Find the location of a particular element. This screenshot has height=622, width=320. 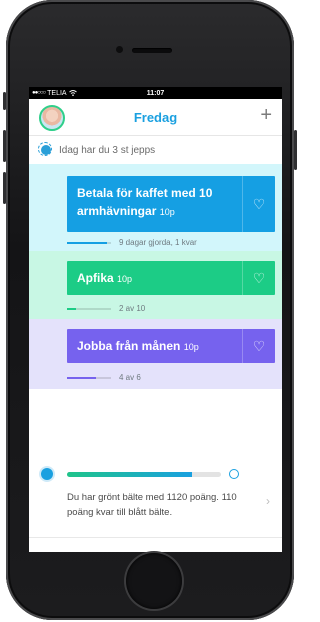

status-bar: ●●○○○ TELIA 11:07 is located at coordinates (155, 93).